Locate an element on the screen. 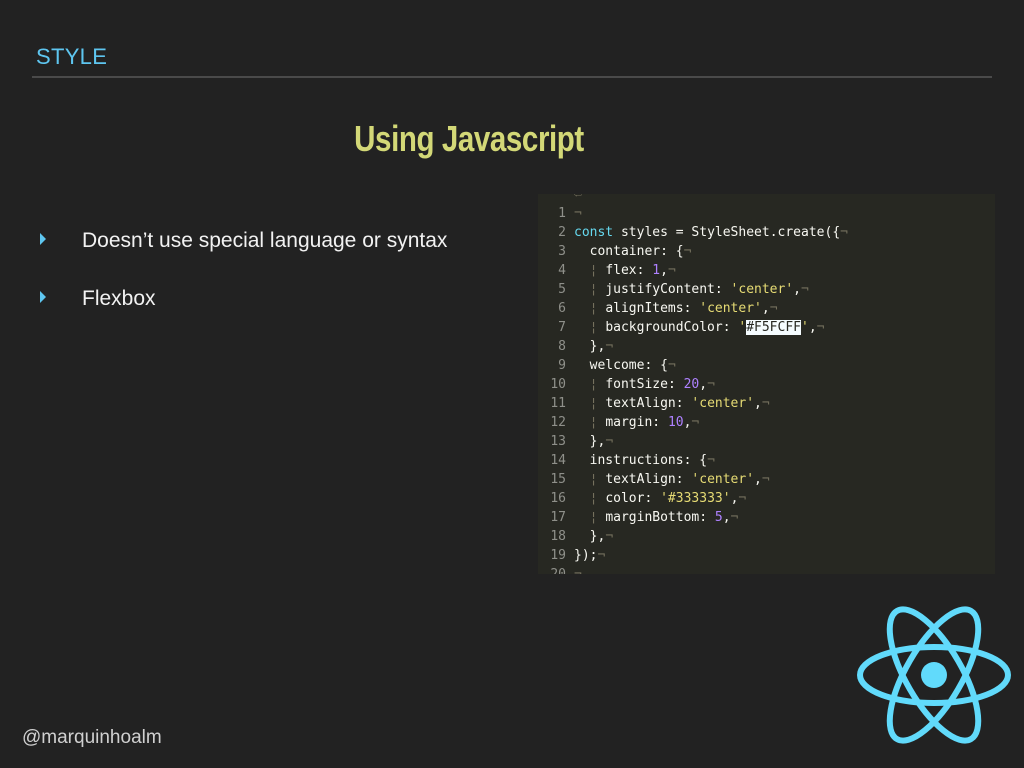  code-line: 4 ¦ flex: 1,¬ is located at coordinates (607, 270).